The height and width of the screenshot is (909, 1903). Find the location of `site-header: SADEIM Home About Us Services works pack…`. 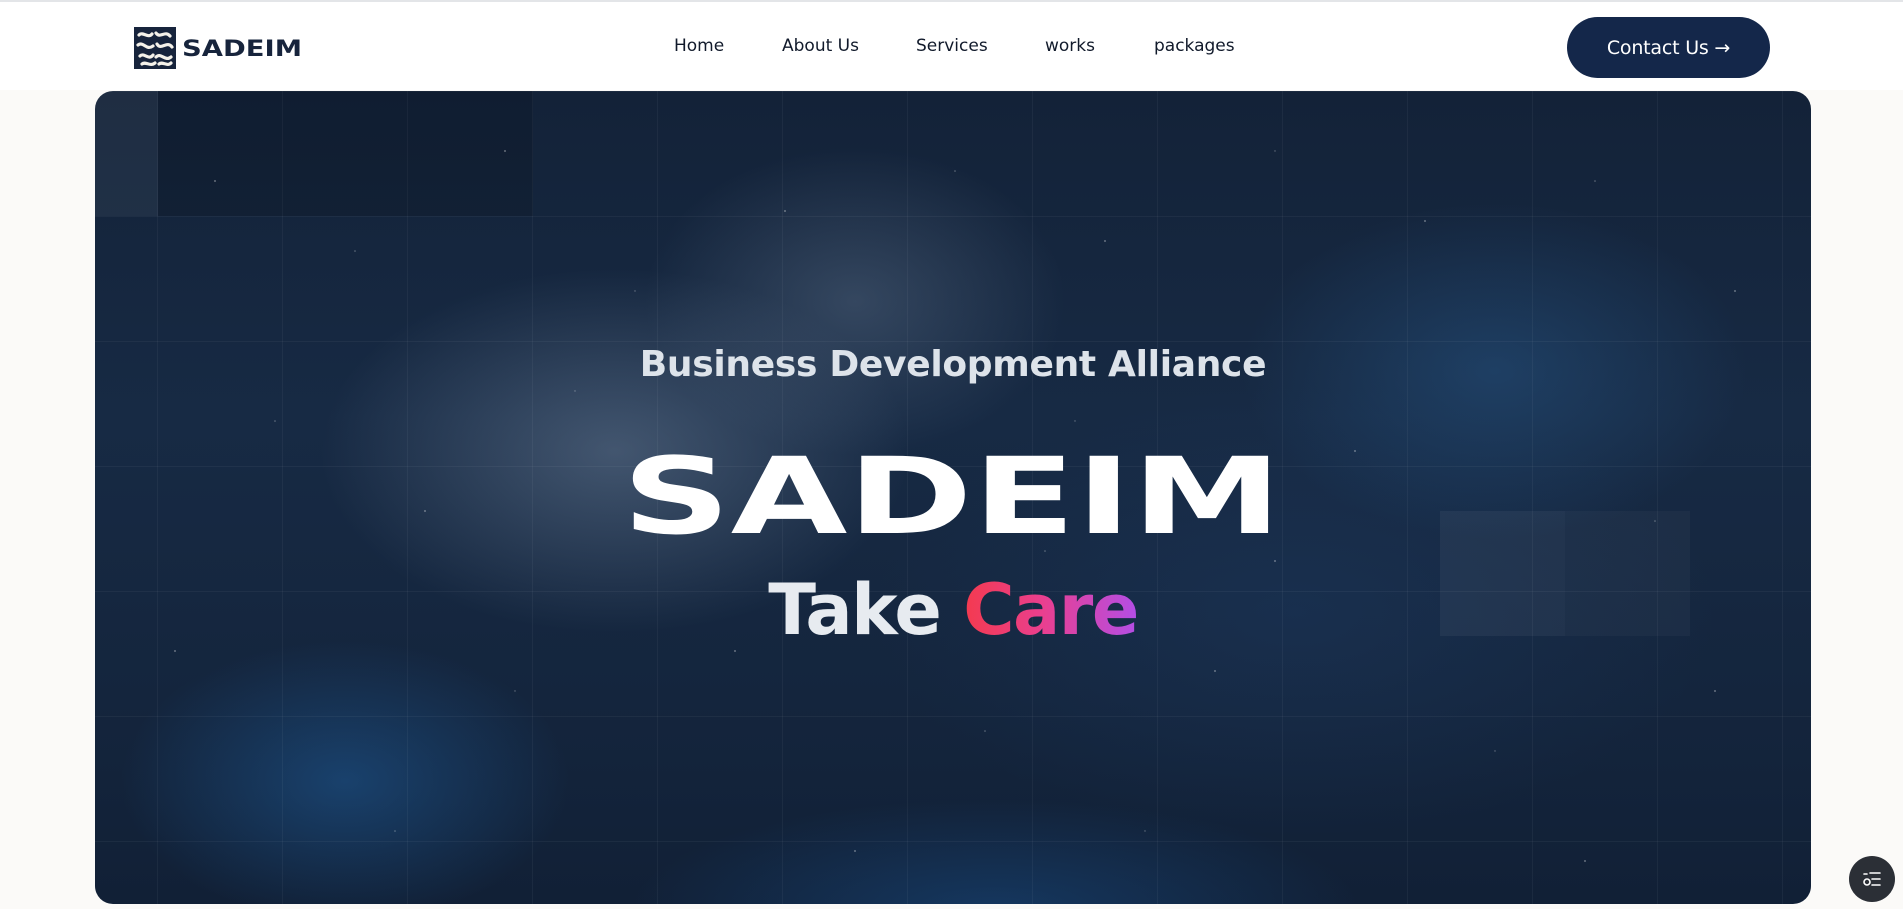

site-header: SADEIM Home About Us Services works pack… is located at coordinates (951, 46).